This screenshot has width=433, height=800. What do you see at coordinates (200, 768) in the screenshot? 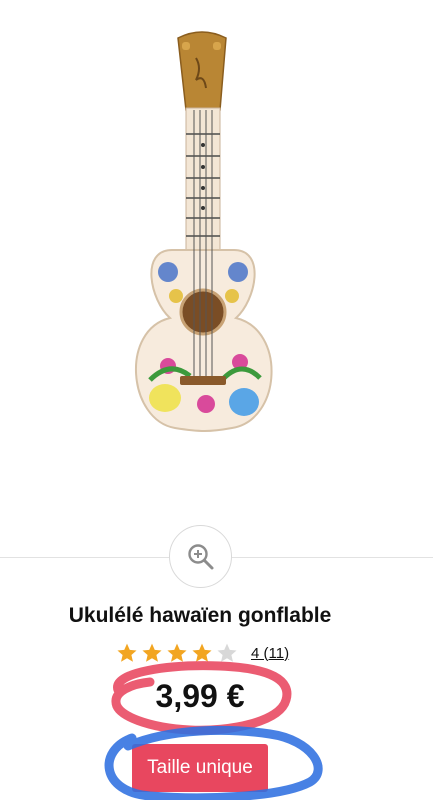
I see `size-option-button: Taille unique` at bounding box center [200, 768].